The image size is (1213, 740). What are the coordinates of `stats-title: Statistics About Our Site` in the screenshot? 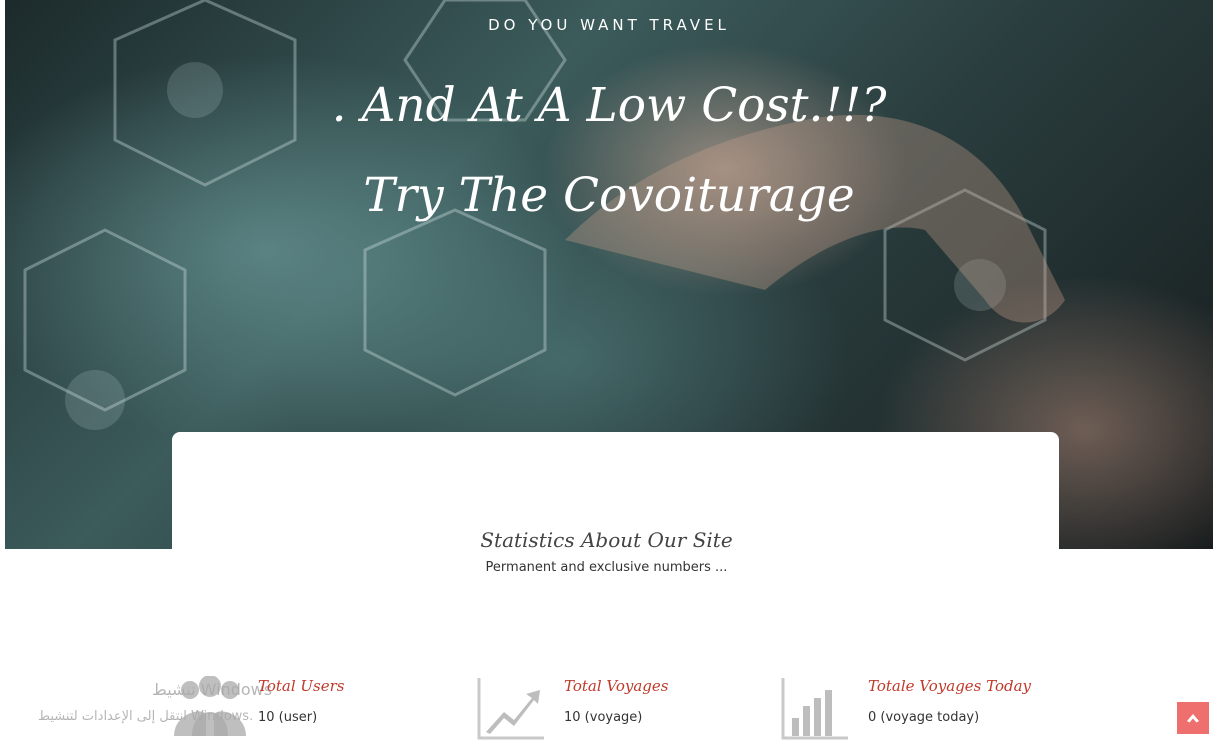 It's located at (606, 540).